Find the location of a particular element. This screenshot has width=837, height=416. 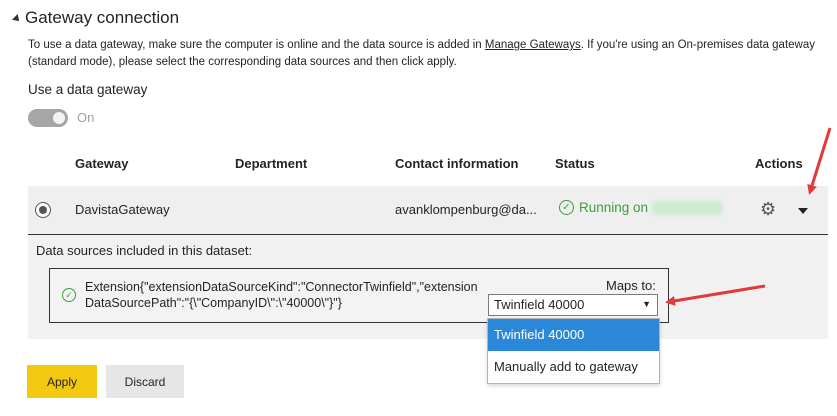

annotation-arrow-actions is located at coordinates (819, 161).